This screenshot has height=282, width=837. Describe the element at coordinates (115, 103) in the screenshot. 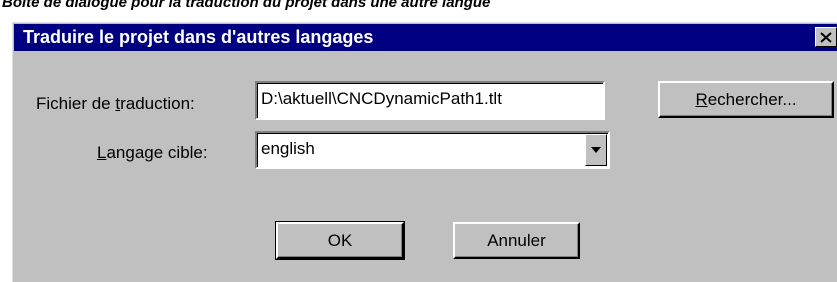

I see `translation-file-label: Fichier de traduction:` at that location.